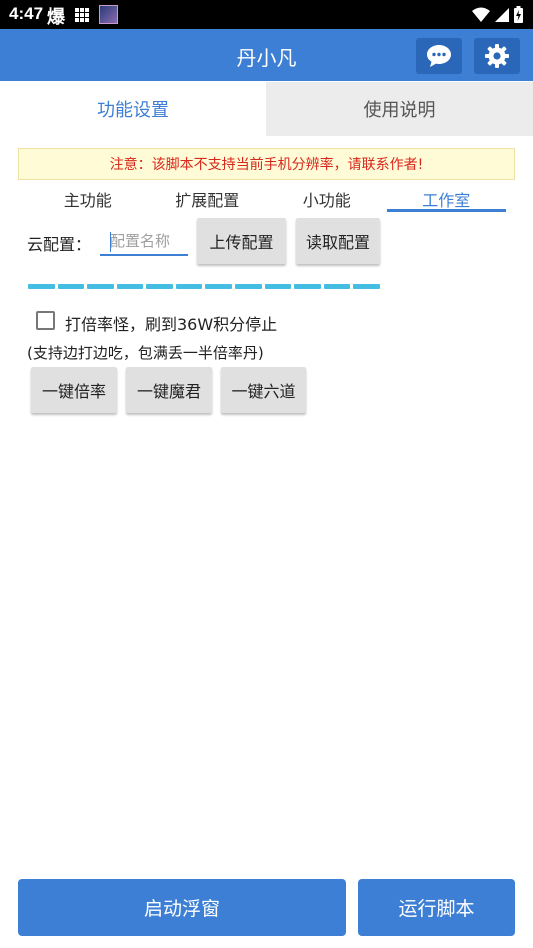 The height and width of the screenshot is (948, 533). I want to click on top-tabs: 功能设置 使用说明, so click(266, 109).